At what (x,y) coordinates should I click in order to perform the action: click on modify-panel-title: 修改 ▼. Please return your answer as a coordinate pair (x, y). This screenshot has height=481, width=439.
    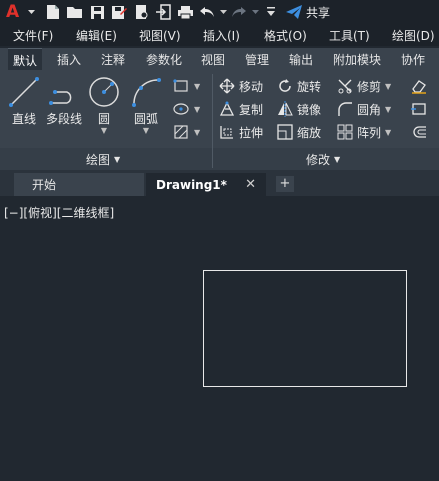
    Looking at the image, I should click on (323, 159).